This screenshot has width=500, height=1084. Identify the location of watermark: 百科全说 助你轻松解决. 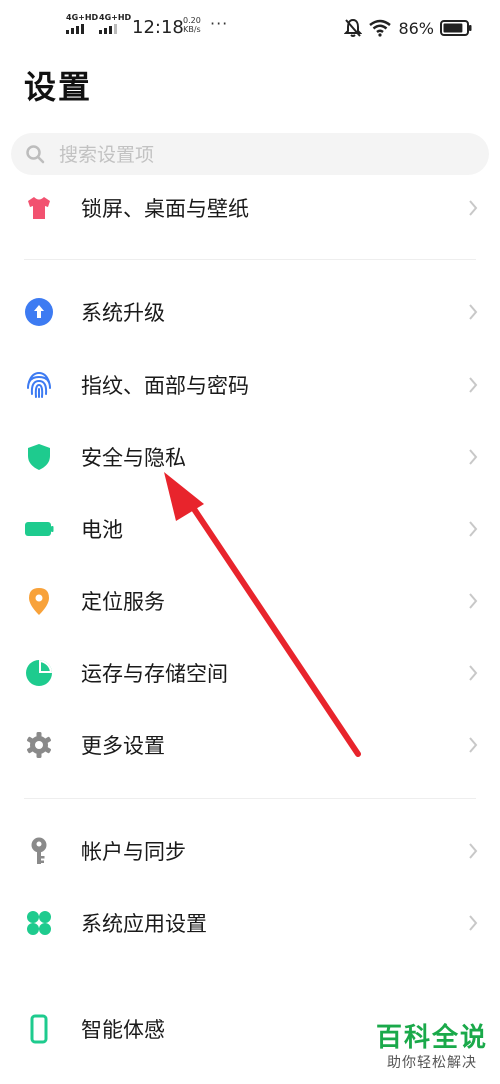
(432, 1047).